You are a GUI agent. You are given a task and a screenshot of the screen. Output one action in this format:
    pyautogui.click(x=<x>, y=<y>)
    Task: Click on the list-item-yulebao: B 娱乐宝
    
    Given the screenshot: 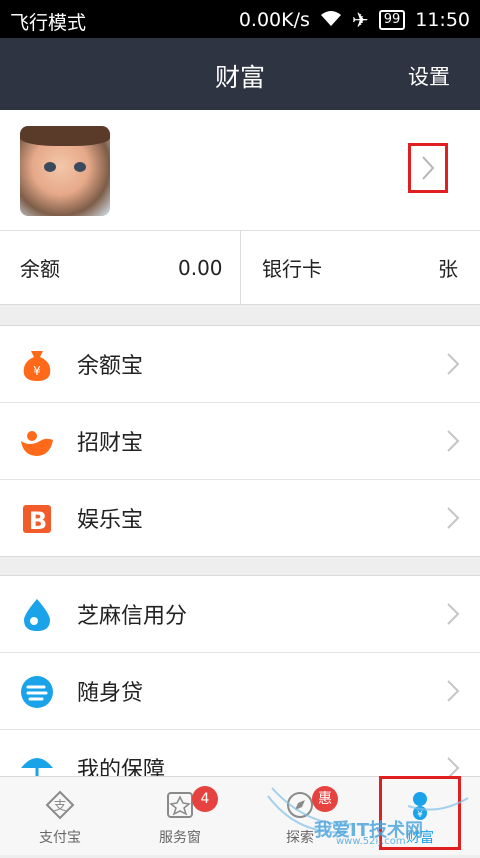 What is the action you would take?
    pyautogui.click(x=240, y=518)
    